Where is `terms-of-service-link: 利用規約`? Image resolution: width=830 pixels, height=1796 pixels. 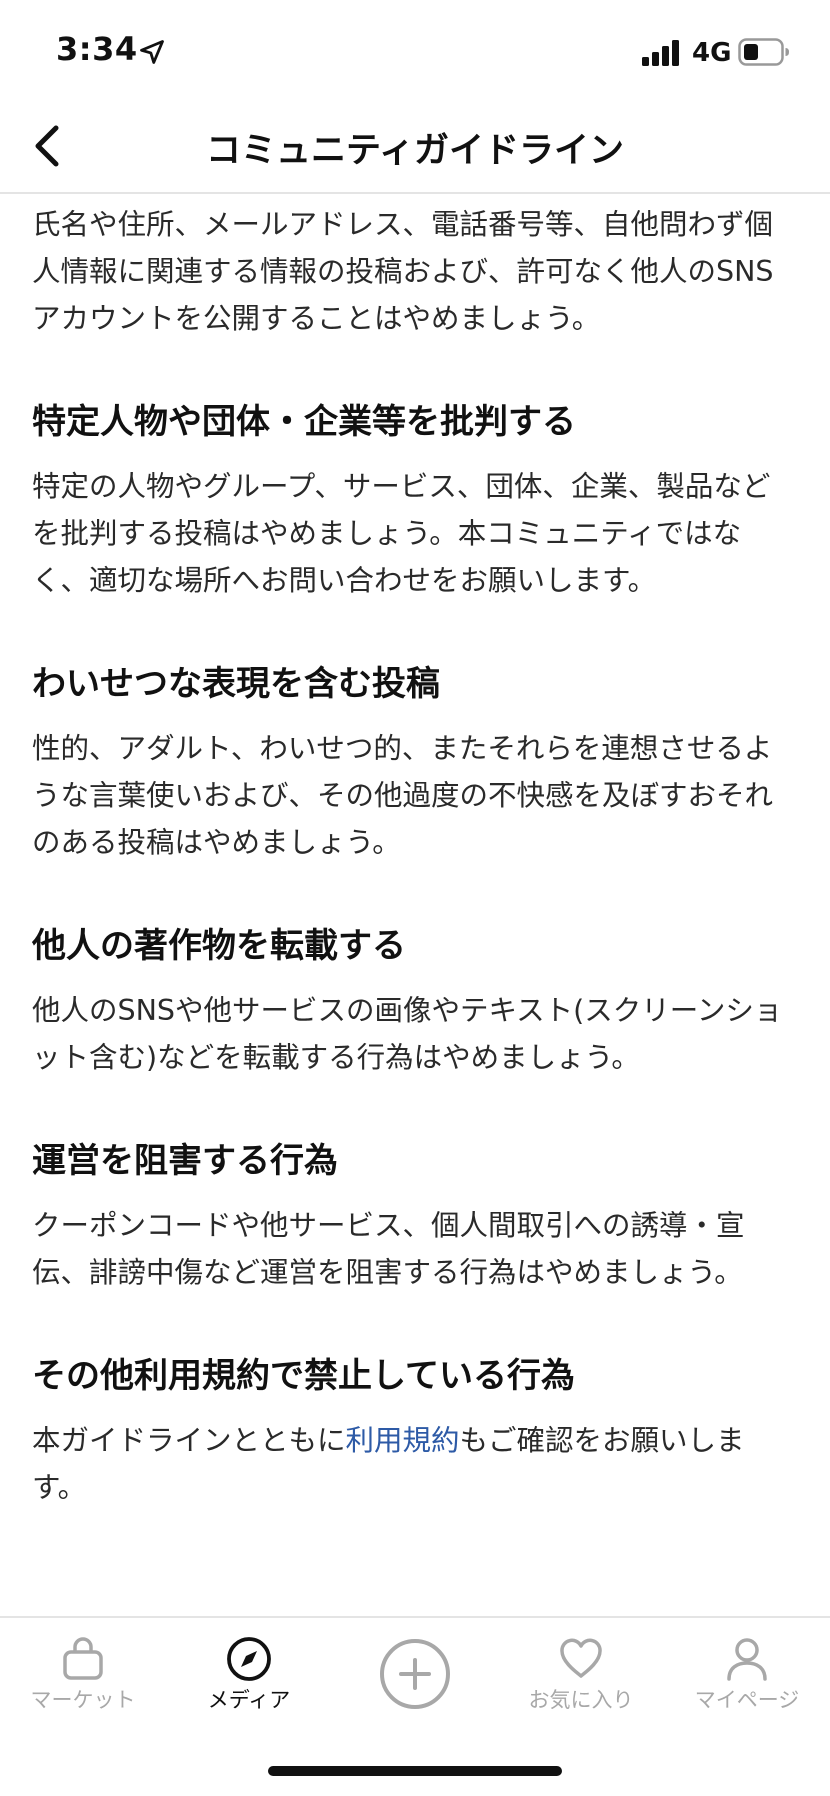 terms-of-service-link: 利用規約 is located at coordinates (403, 1440).